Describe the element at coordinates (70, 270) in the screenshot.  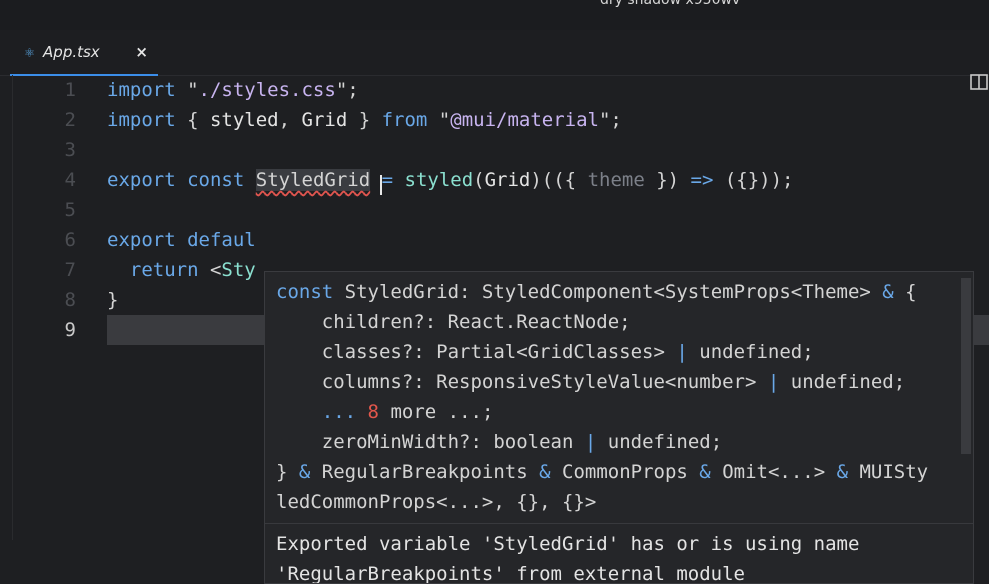
I see `line-number: 7` at that location.